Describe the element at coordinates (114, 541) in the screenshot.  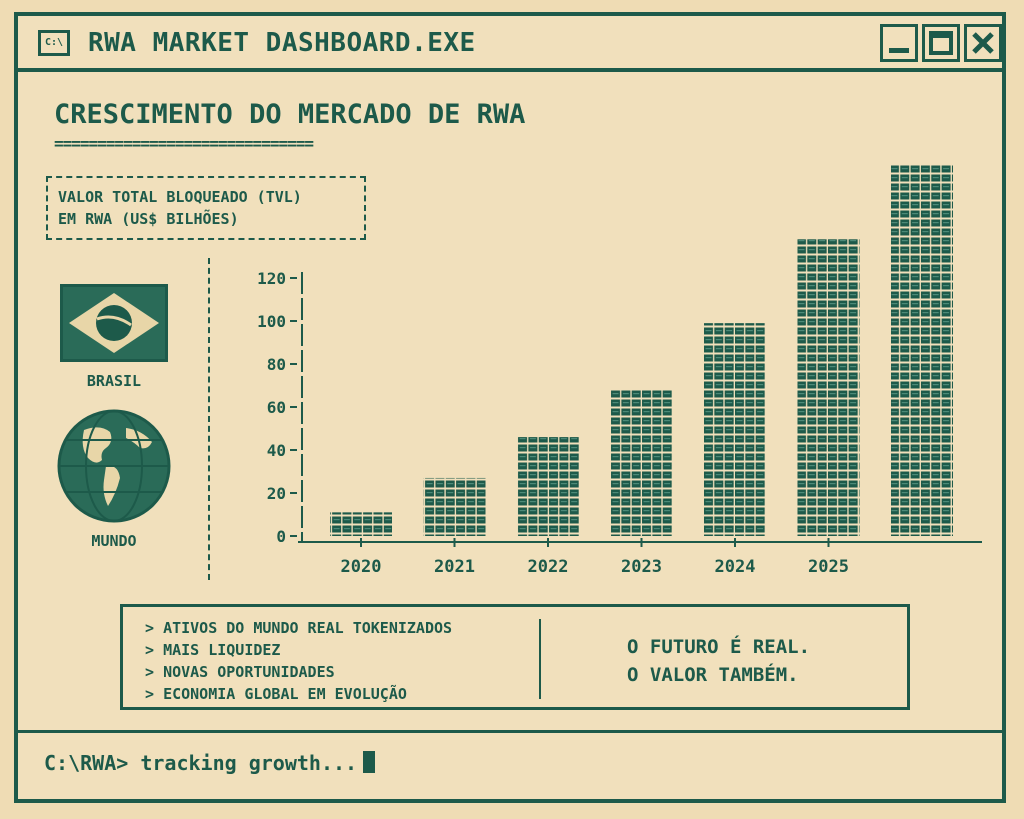
I see `world-label: MUNDO` at that location.